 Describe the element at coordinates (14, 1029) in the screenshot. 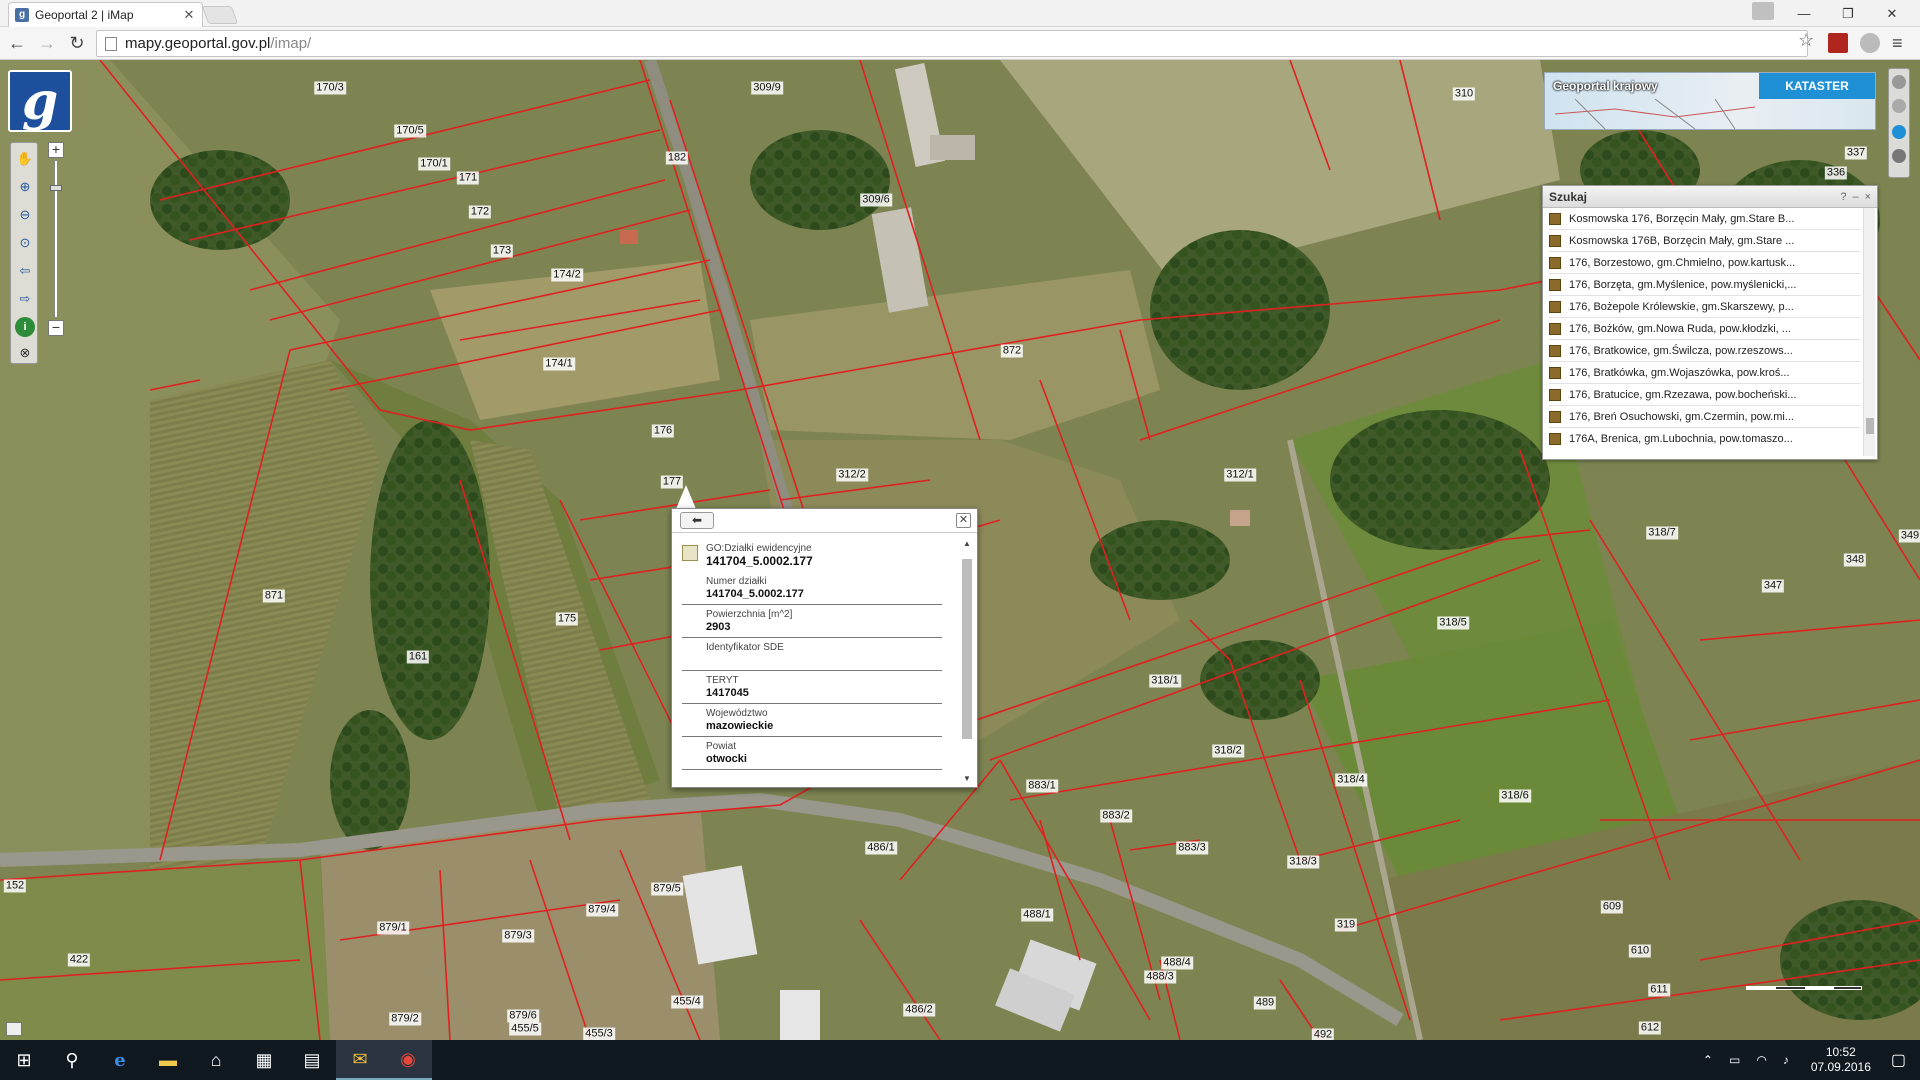

I see `map-corner-toggle` at that location.